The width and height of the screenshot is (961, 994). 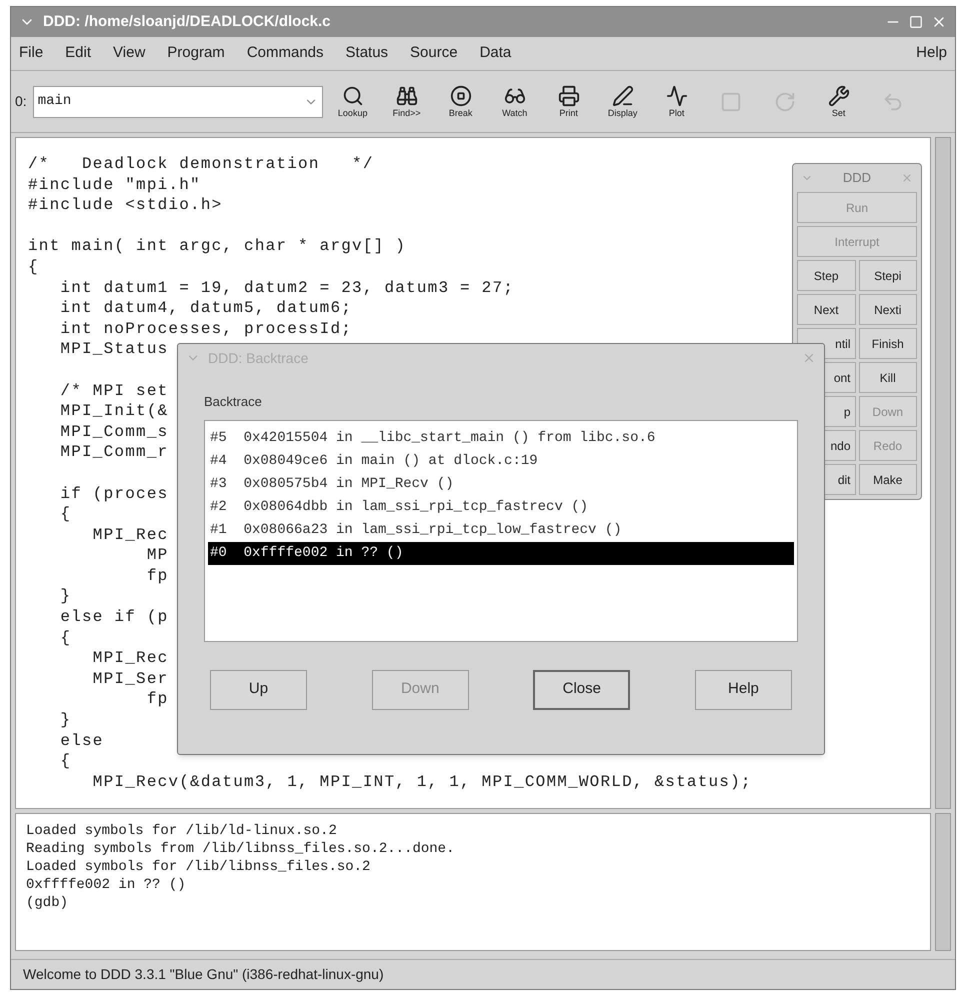 I want to click on list-label: Backtrace, so click(x=233, y=402).